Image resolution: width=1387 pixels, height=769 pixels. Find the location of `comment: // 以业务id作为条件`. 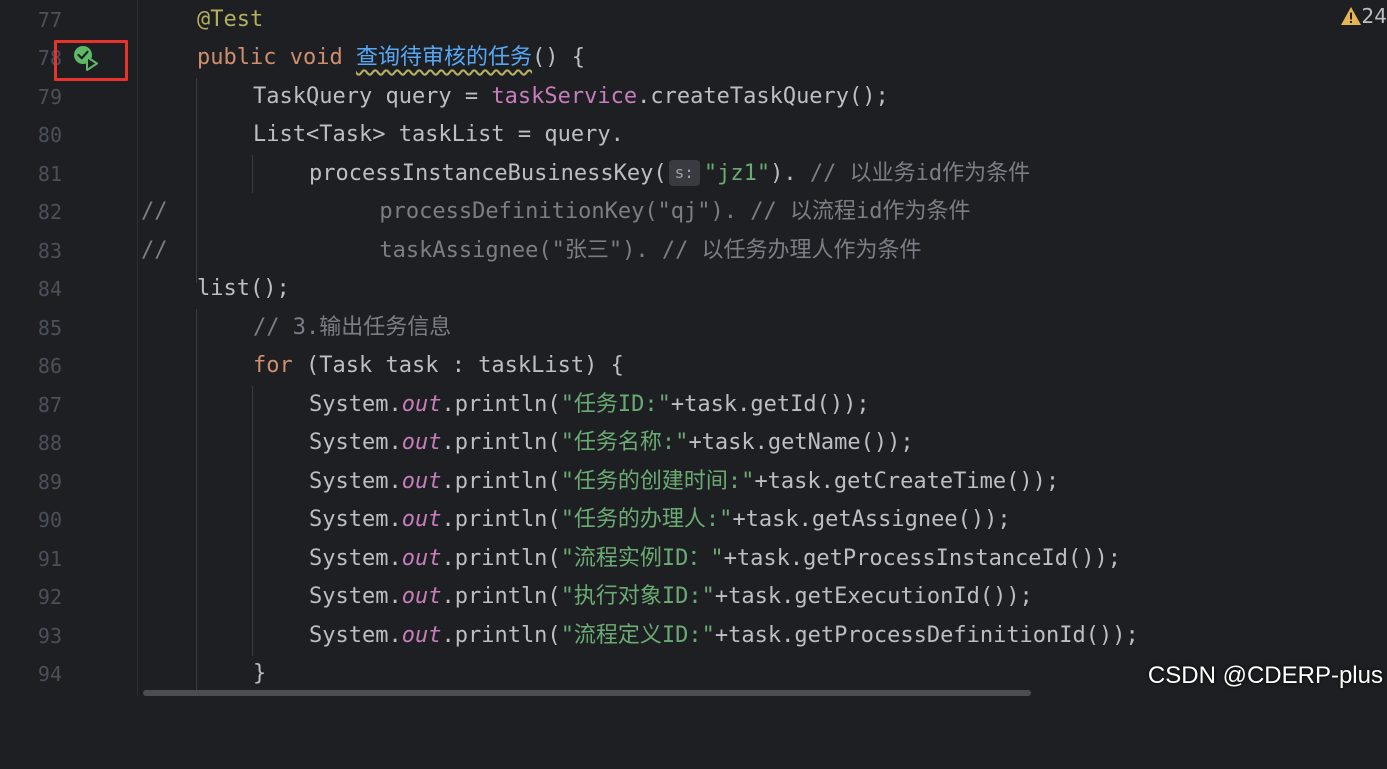

comment: // 以业务id作为条件 is located at coordinates (920, 173).